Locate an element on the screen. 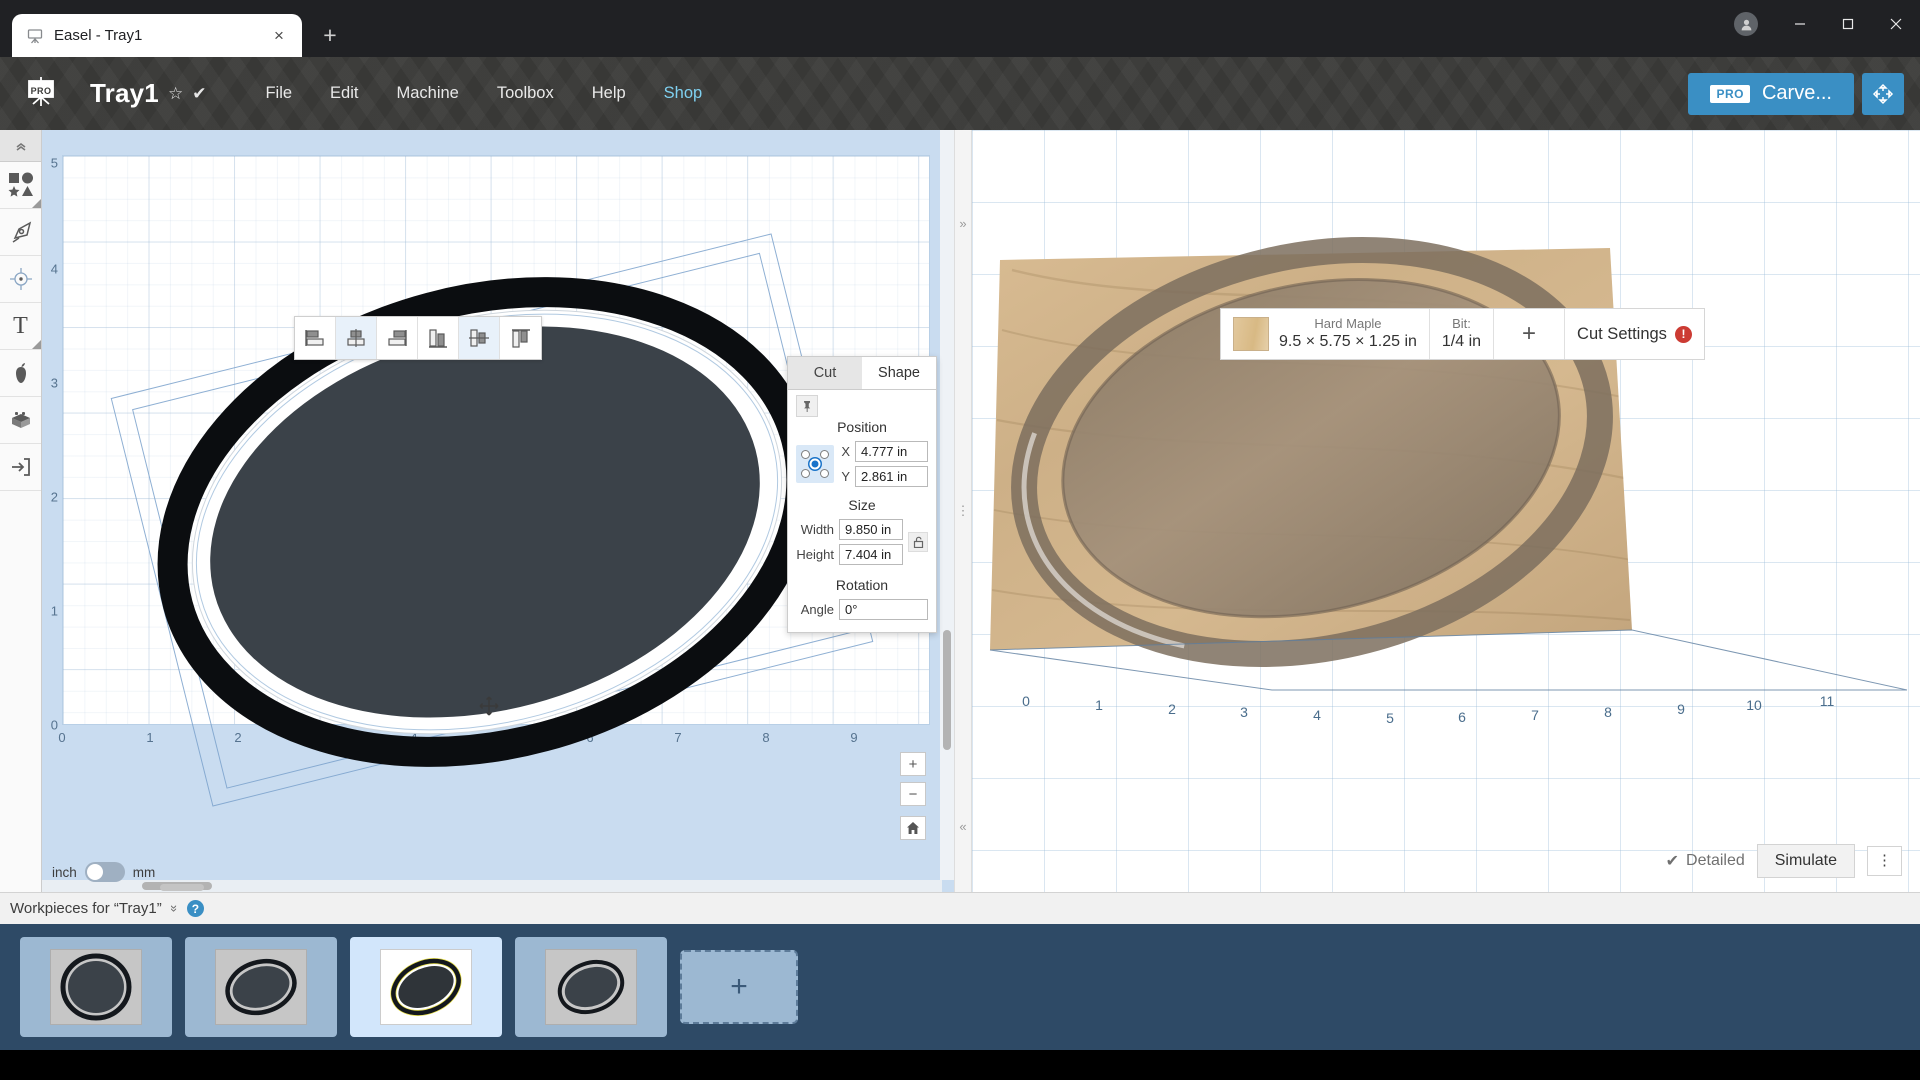  ruler-v-tick: 1 is located at coordinates (54, 611).